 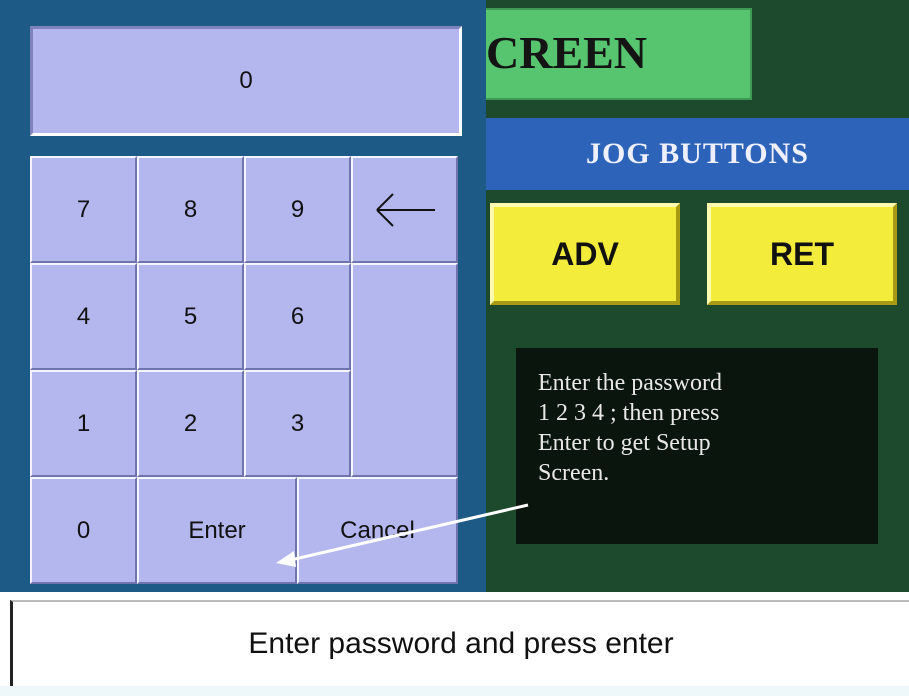 What do you see at coordinates (404, 370) in the screenshot?
I see `blank-key` at bounding box center [404, 370].